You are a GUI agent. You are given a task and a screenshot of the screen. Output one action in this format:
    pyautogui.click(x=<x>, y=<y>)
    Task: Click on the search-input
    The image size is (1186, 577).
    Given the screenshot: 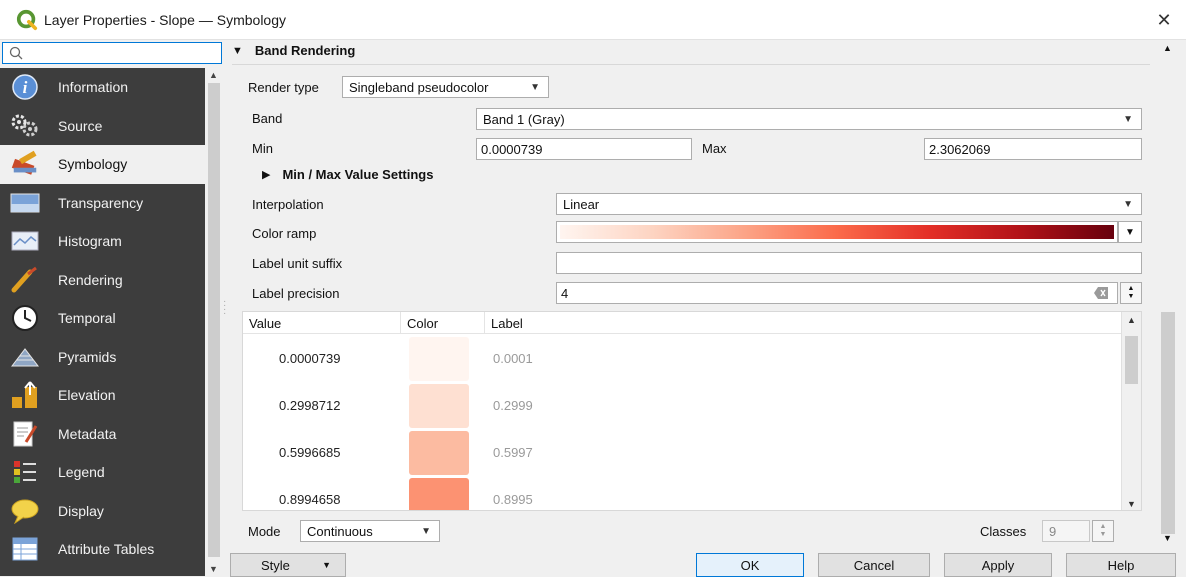 What is the action you would take?
    pyautogui.click(x=117, y=53)
    